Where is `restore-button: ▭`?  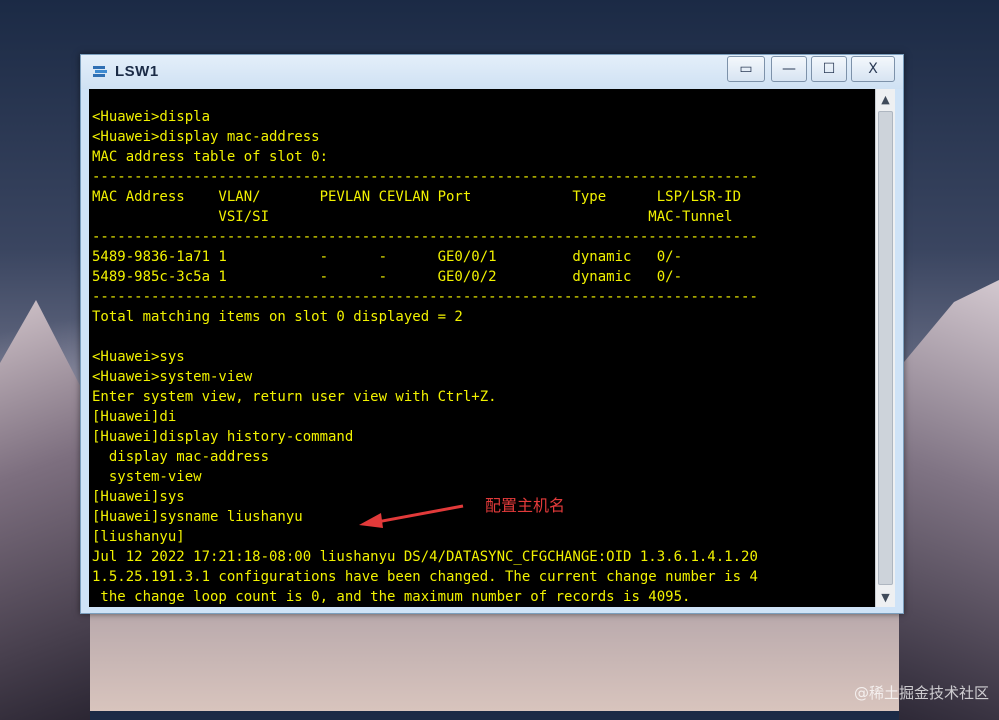 restore-button: ▭ is located at coordinates (746, 69).